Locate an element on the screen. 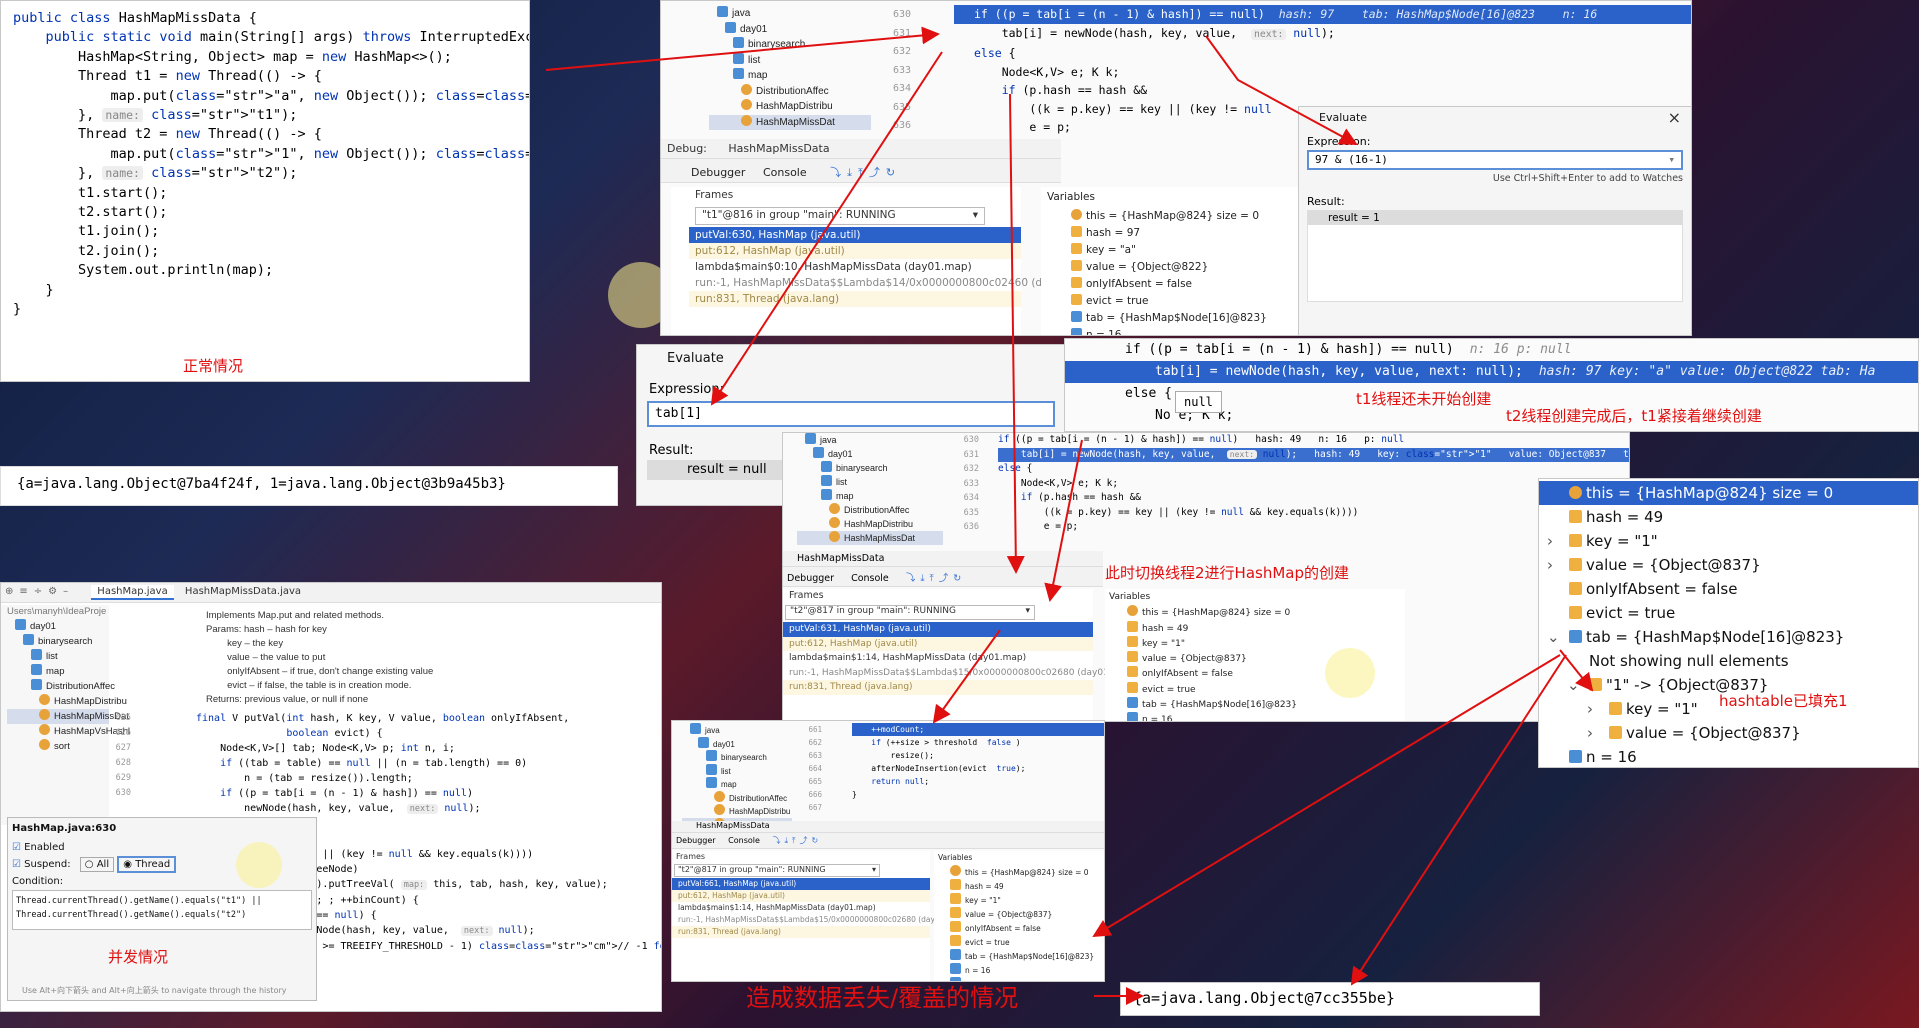 The width and height of the screenshot is (1919, 1028). tree-item: HashMapVsHashl is located at coordinates (68, 731).